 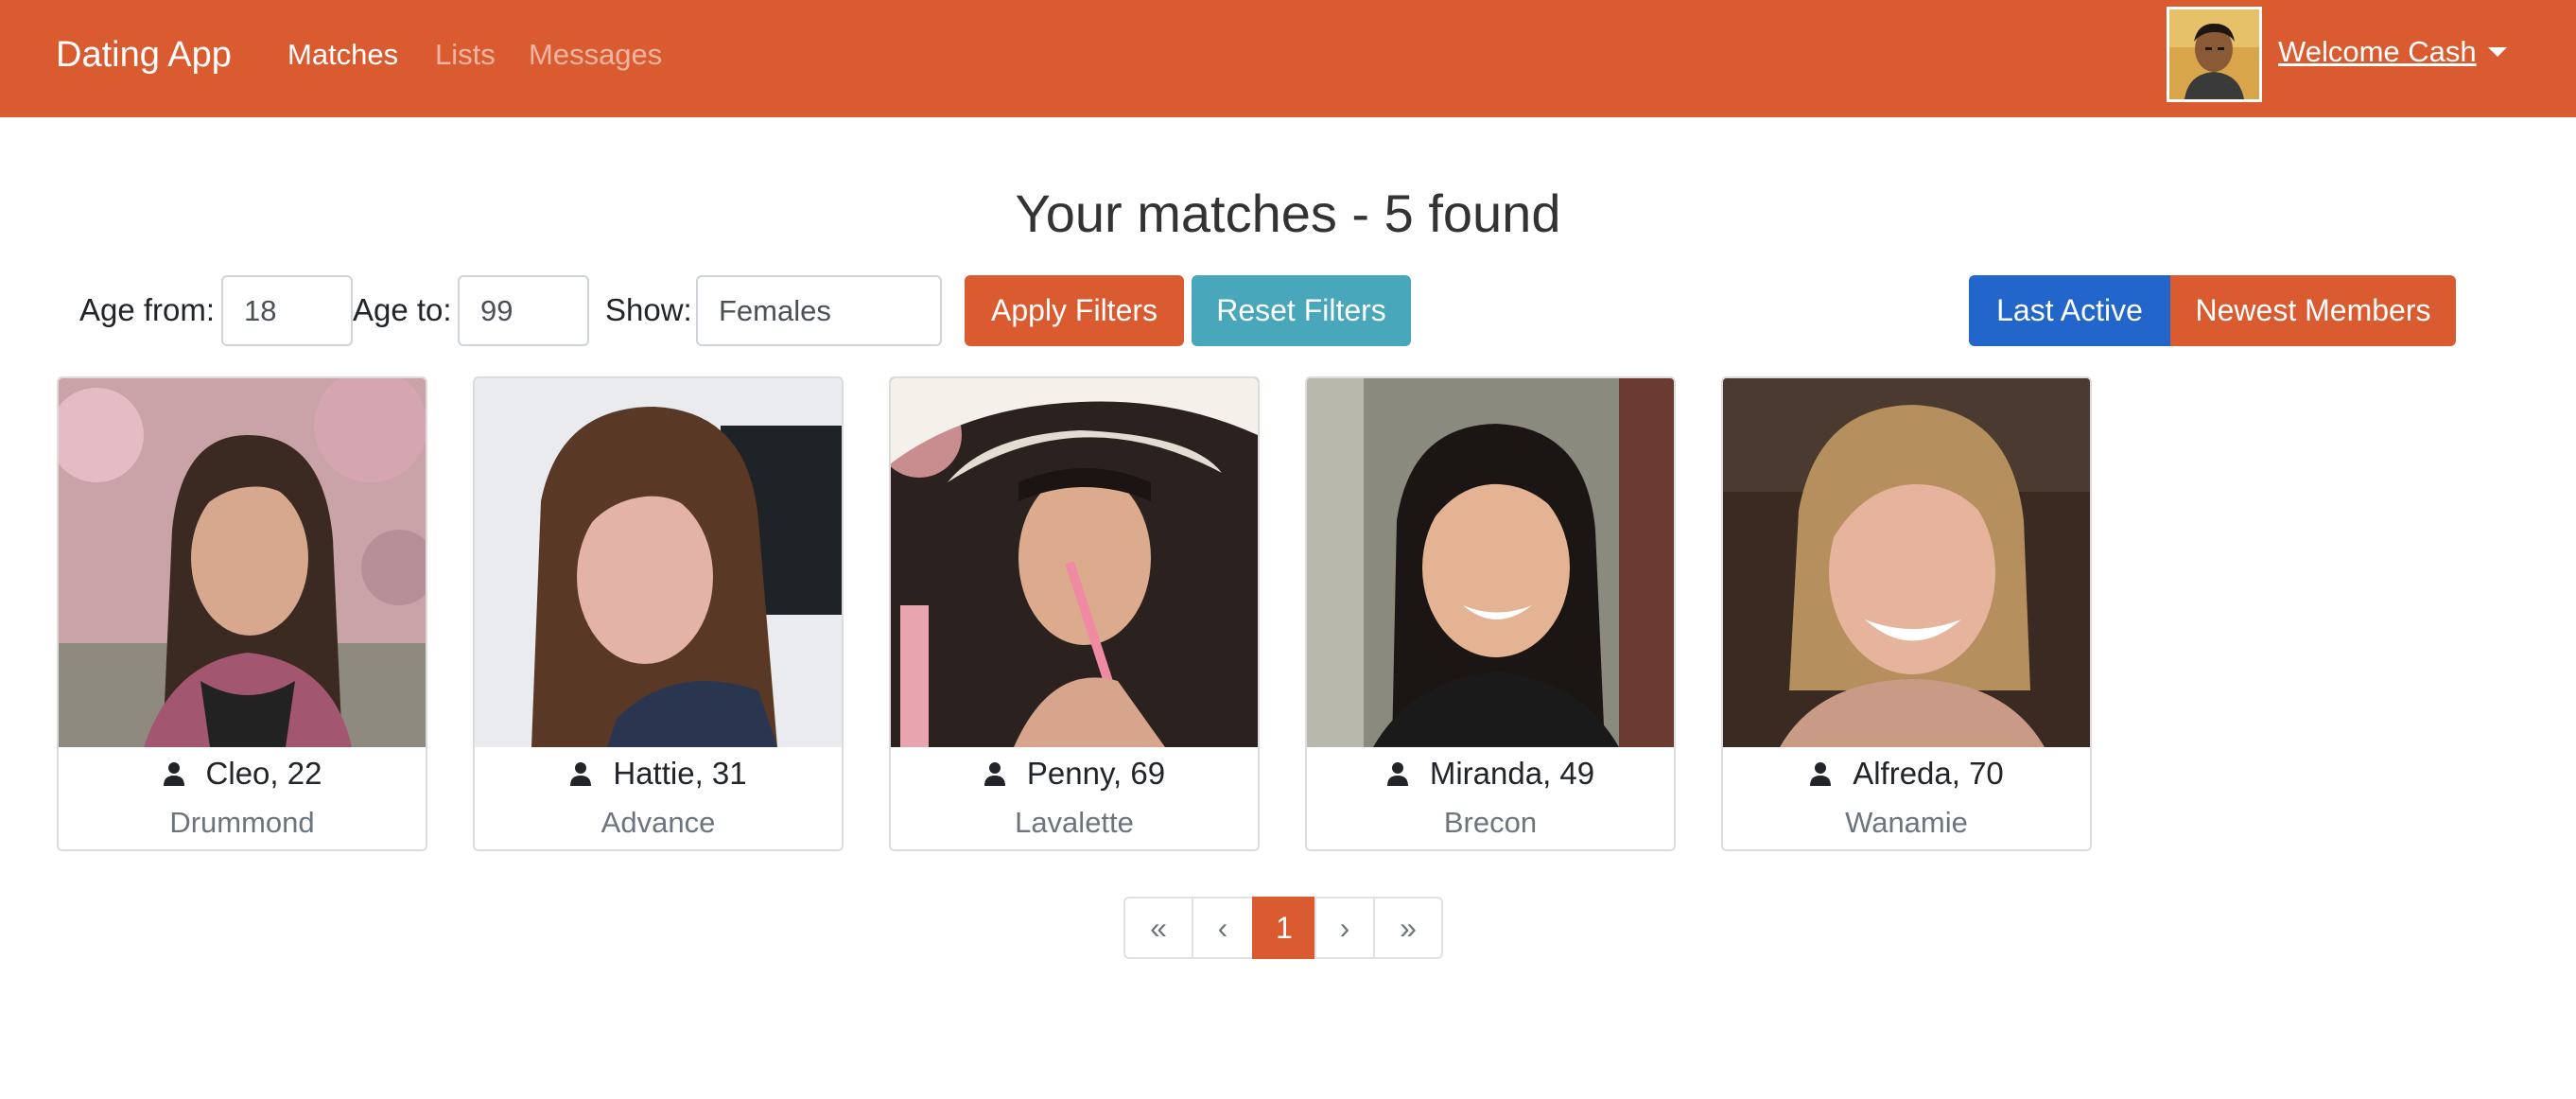 What do you see at coordinates (648, 309) in the screenshot?
I see `show-label: Show:` at bounding box center [648, 309].